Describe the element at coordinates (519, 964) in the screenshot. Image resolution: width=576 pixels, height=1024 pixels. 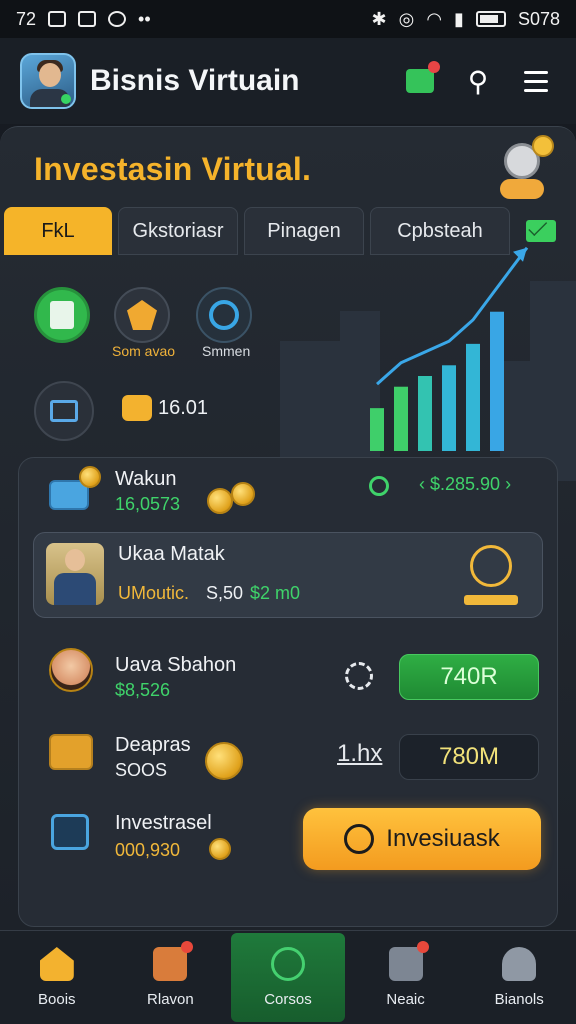
I see `user-icon` at that location.